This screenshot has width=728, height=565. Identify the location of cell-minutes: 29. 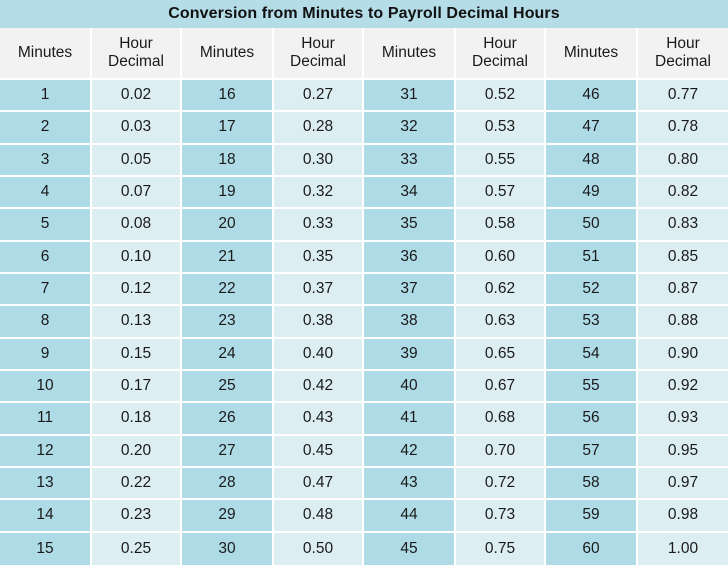
(228, 516).